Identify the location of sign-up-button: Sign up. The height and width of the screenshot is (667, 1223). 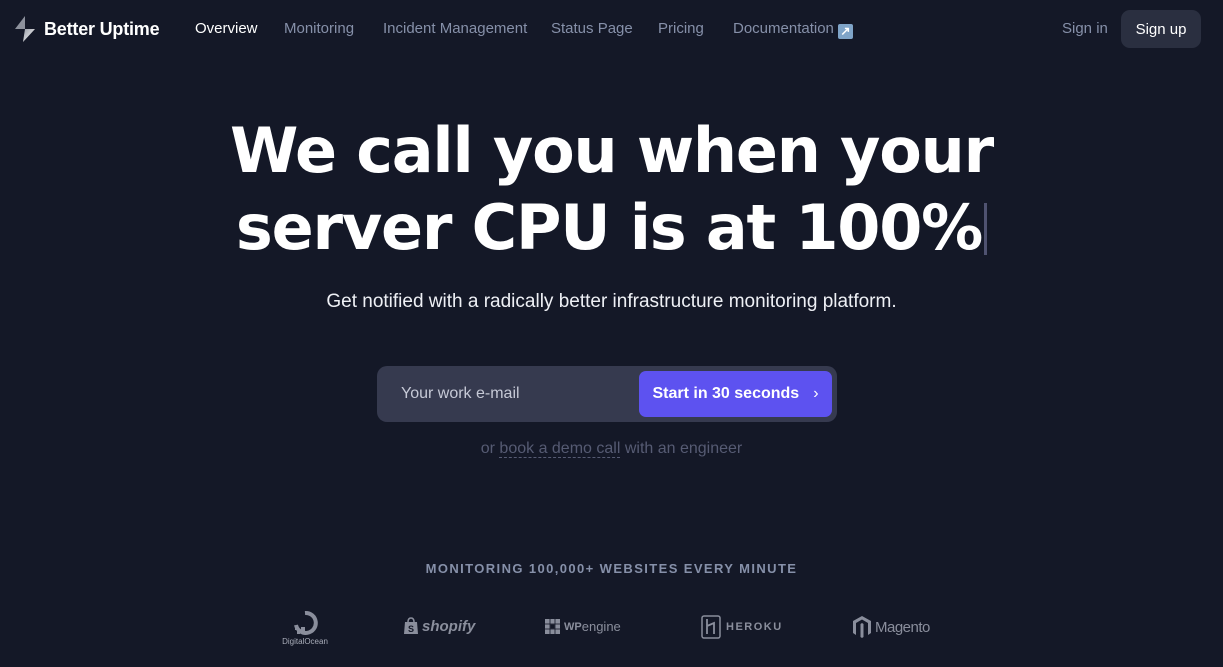
(1161, 29).